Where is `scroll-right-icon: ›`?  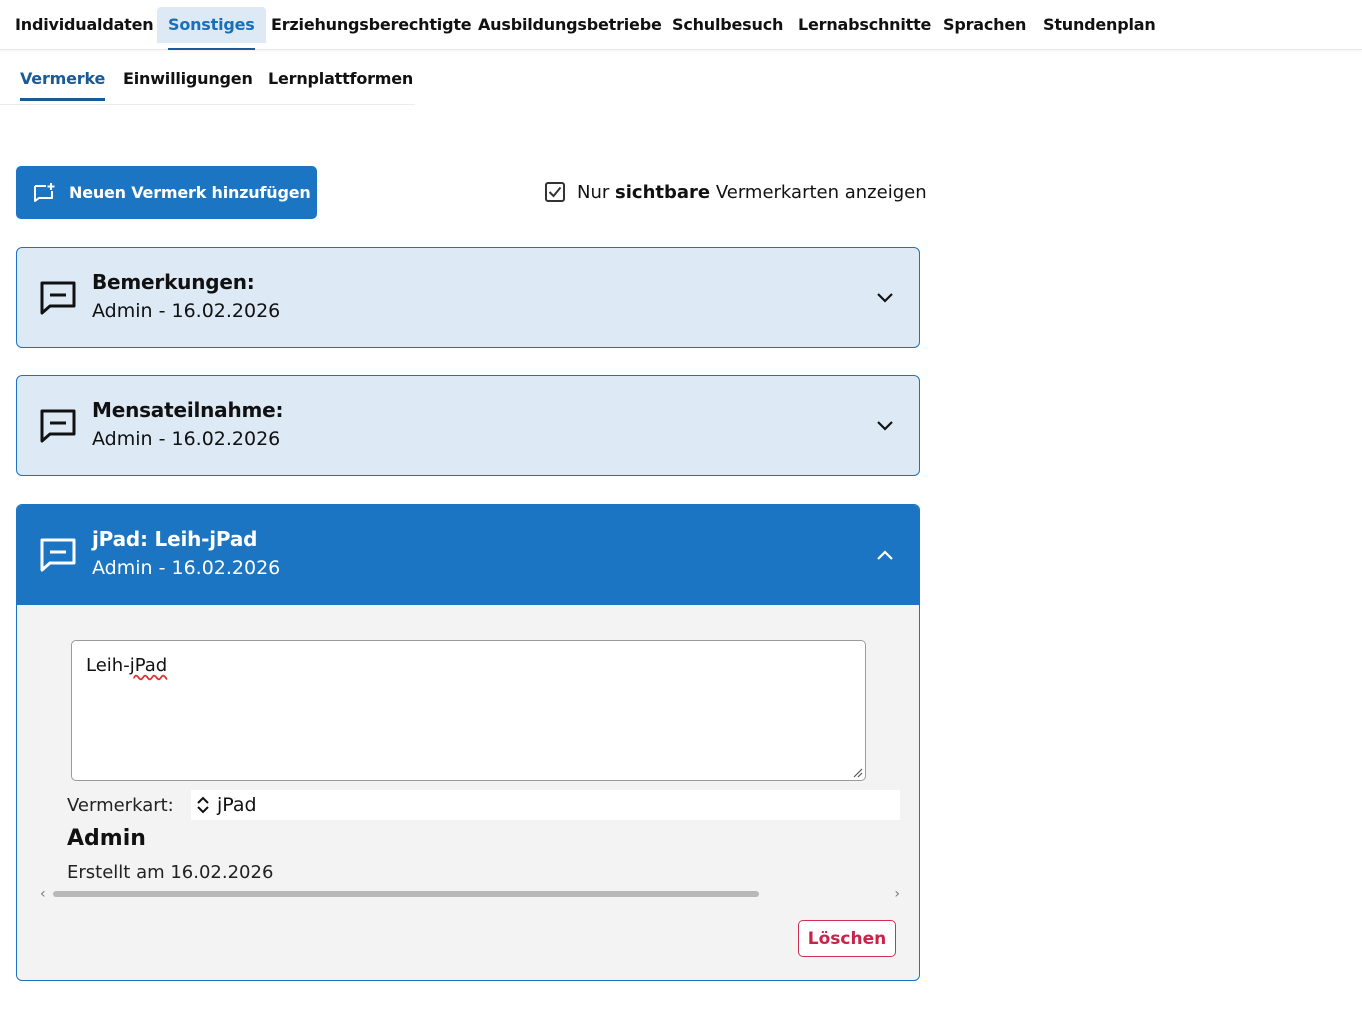 scroll-right-icon: › is located at coordinates (897, 894).